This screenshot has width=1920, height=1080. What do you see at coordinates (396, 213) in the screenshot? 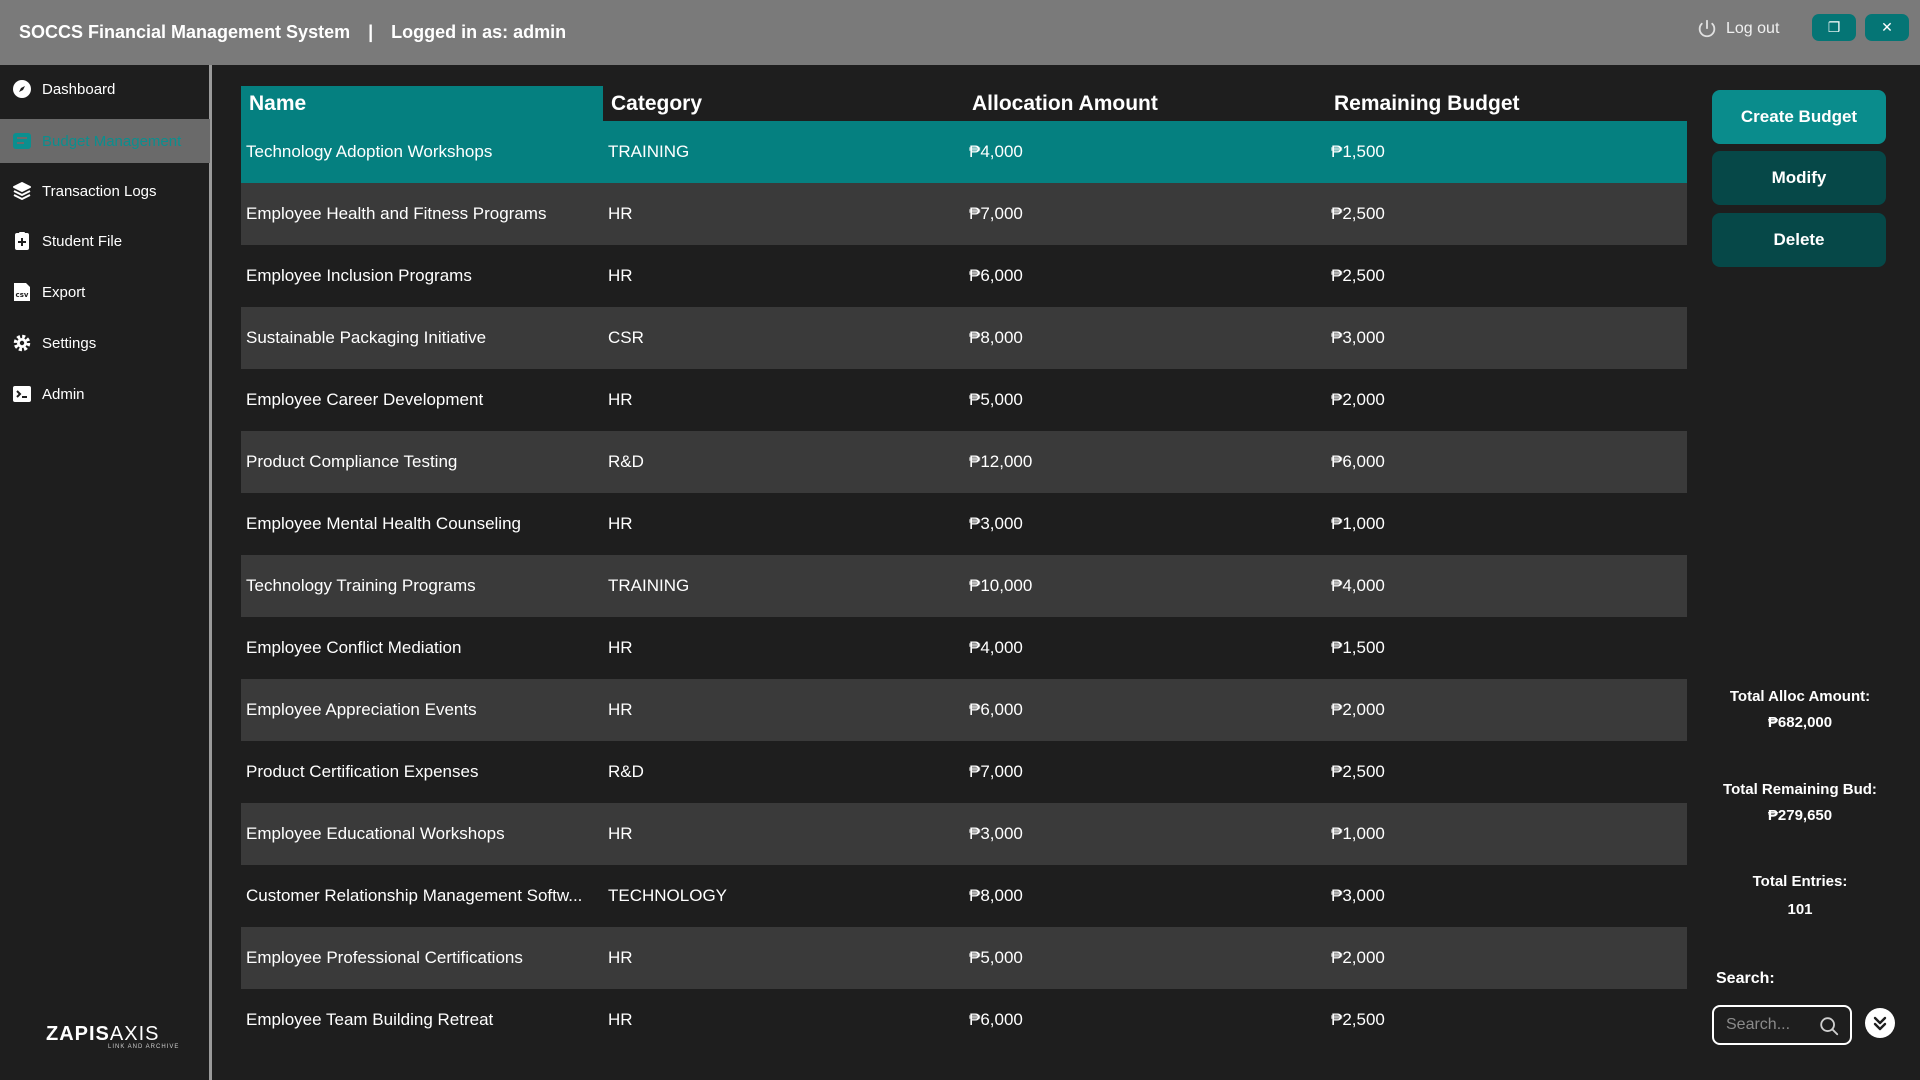
I see `cell-name: Employee Health and Fitness Programs` at bounding box center [396, 213].